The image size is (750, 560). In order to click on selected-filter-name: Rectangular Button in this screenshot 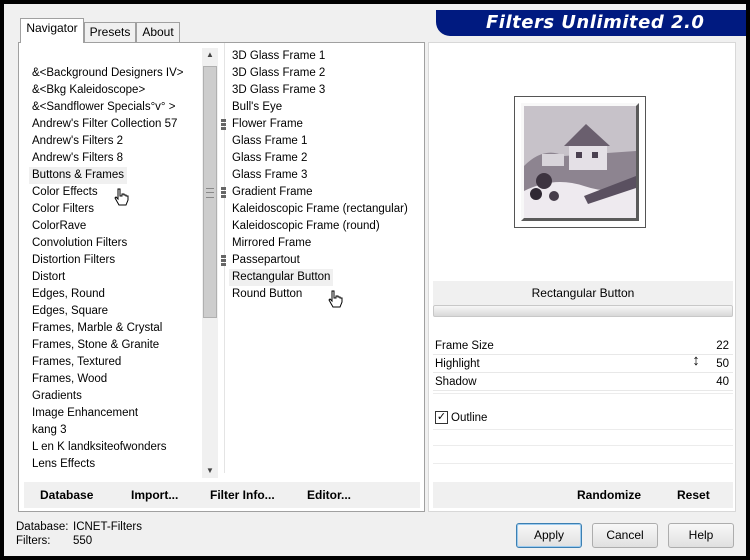, I will do `click(583, 293)`.